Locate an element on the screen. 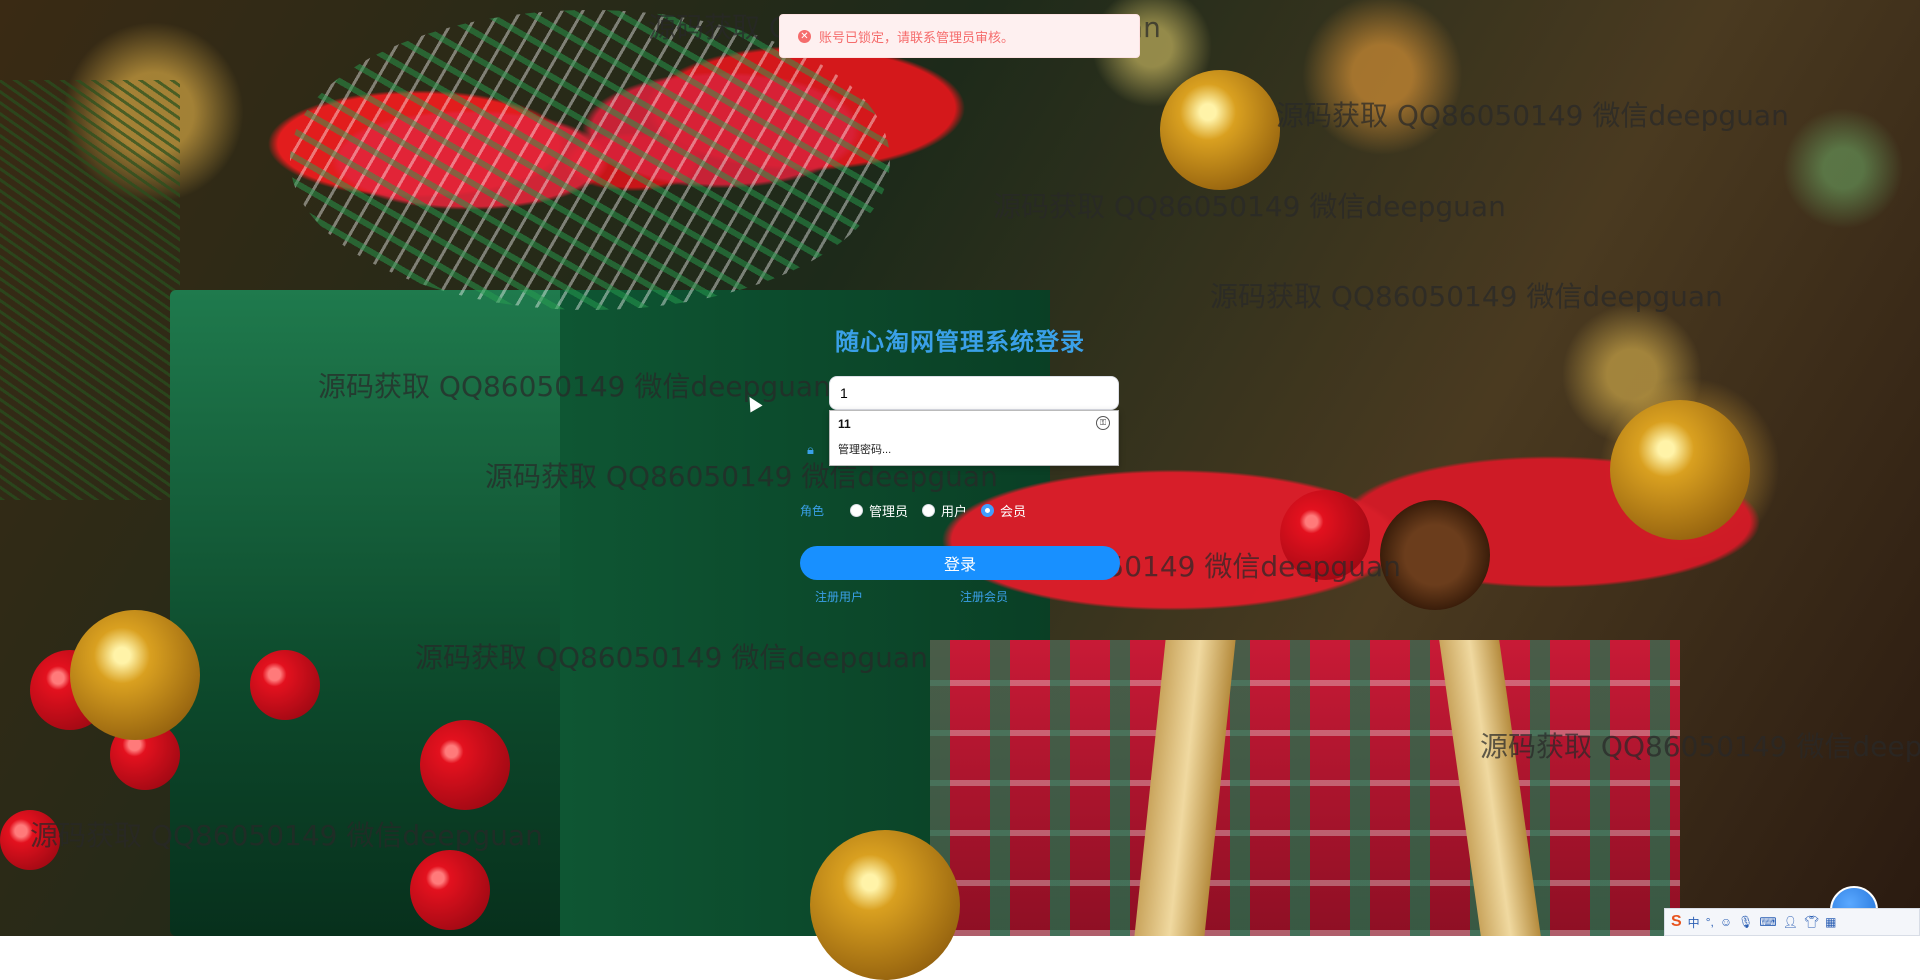 The image size is (1920, 980). toast-message: 账号已锁定，请联系管理员审核。 is located at coordinates (917, 37).